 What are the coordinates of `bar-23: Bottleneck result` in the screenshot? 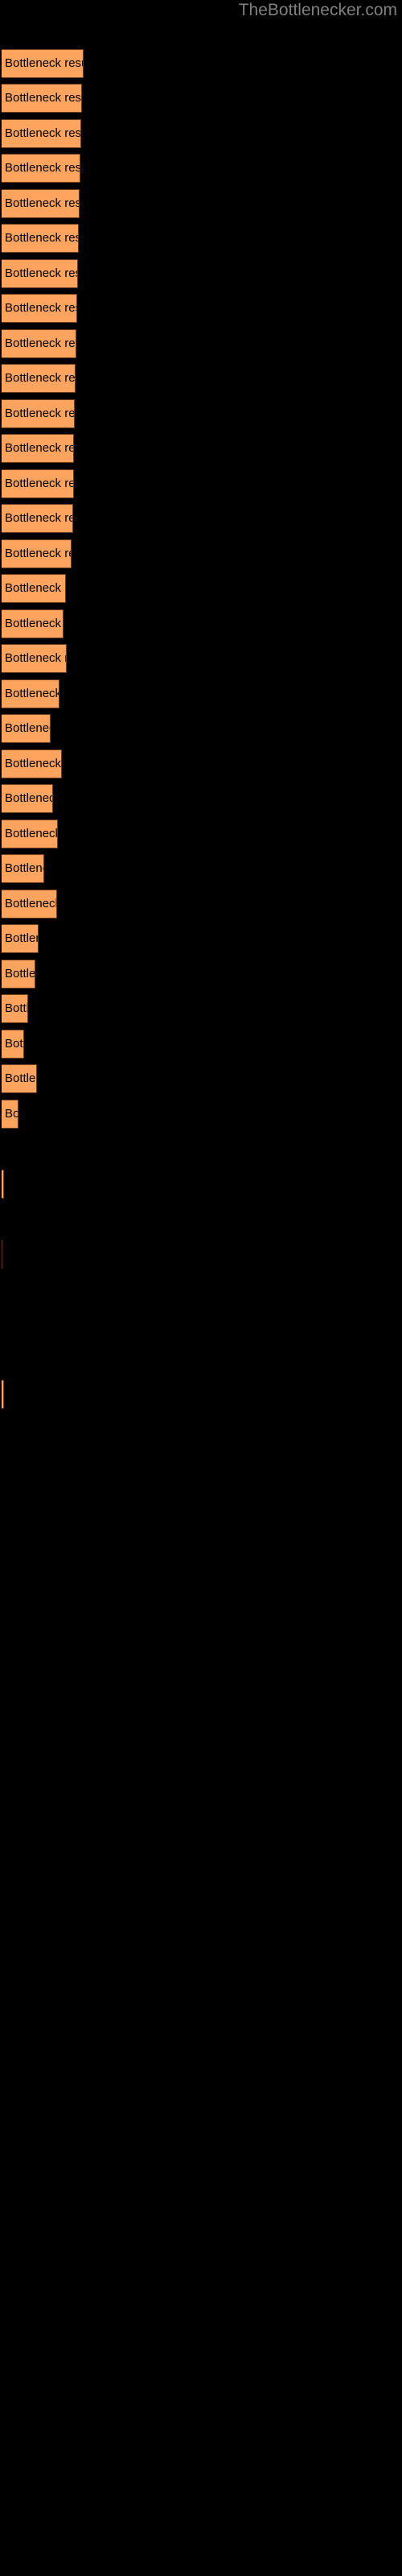 It's located at (23, 868).